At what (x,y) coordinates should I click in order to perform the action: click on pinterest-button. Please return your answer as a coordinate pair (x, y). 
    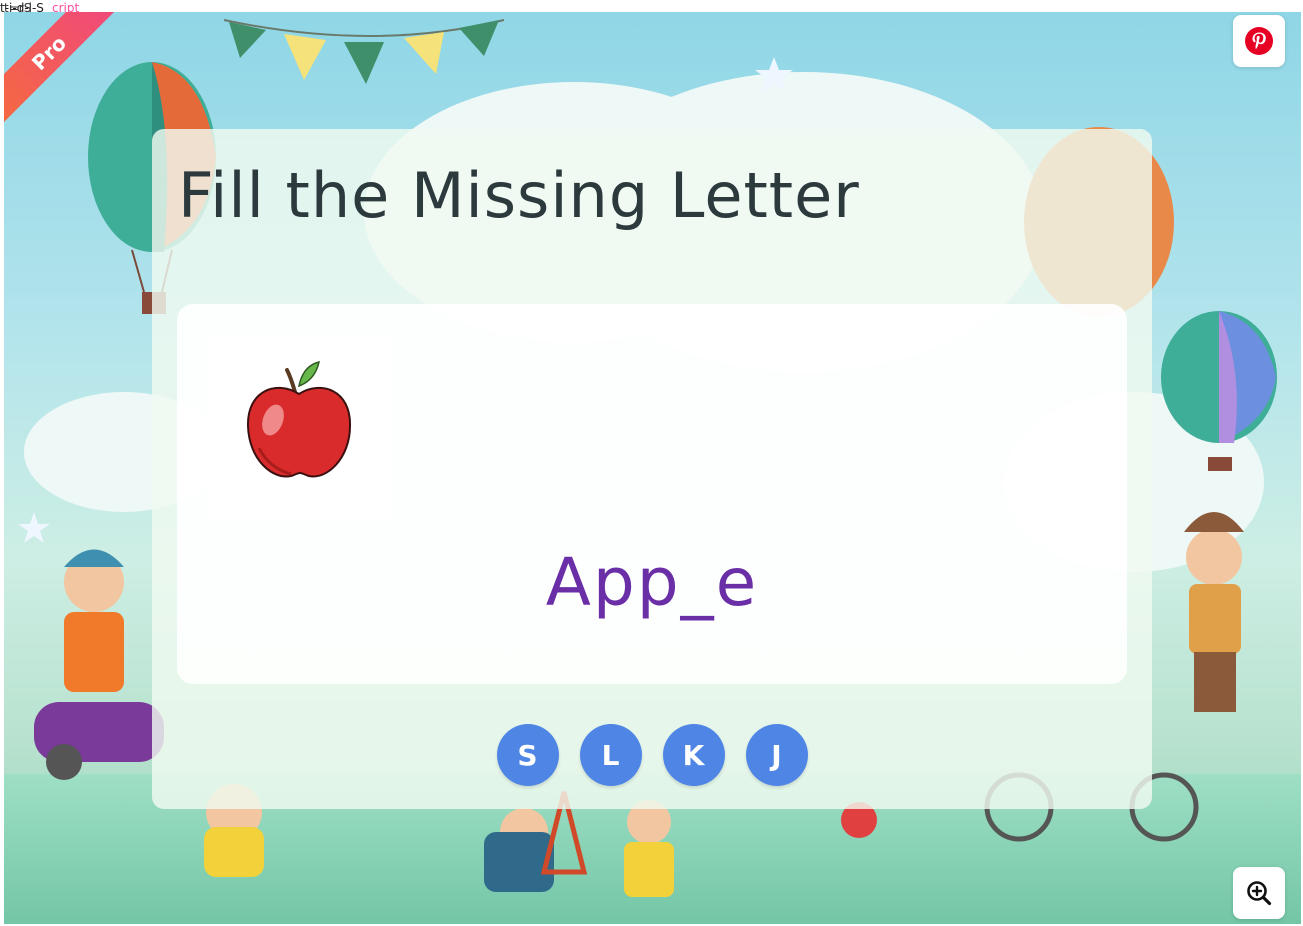
    Looking at the image, I should click on (1259, 41).